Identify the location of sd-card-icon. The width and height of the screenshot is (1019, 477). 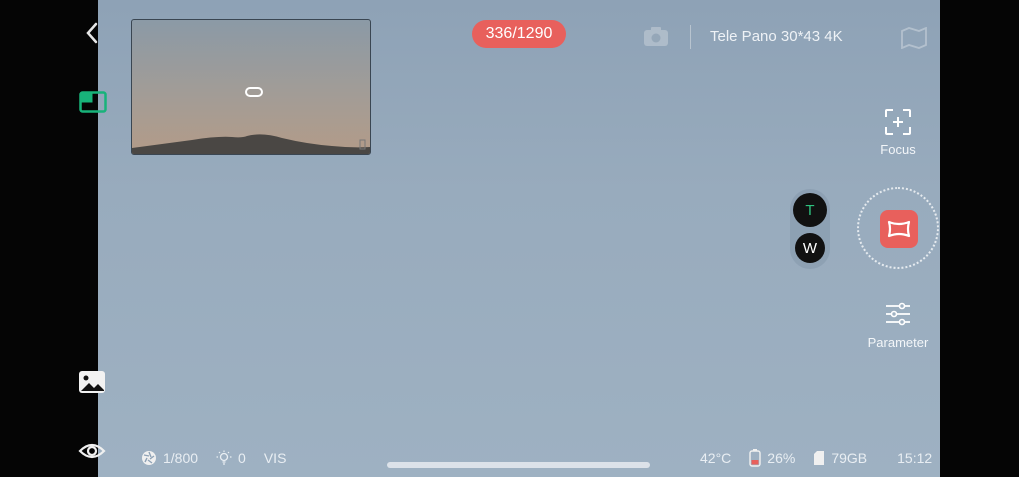
(819, 458).